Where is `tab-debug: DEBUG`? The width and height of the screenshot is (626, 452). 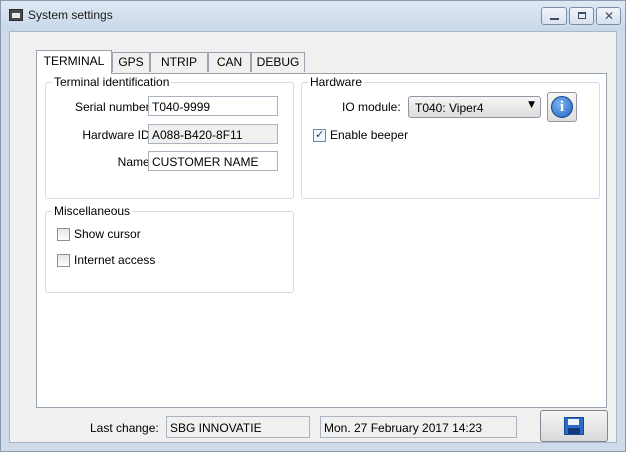 tab-debug: DEBUG is located at coordinates (278, 62).